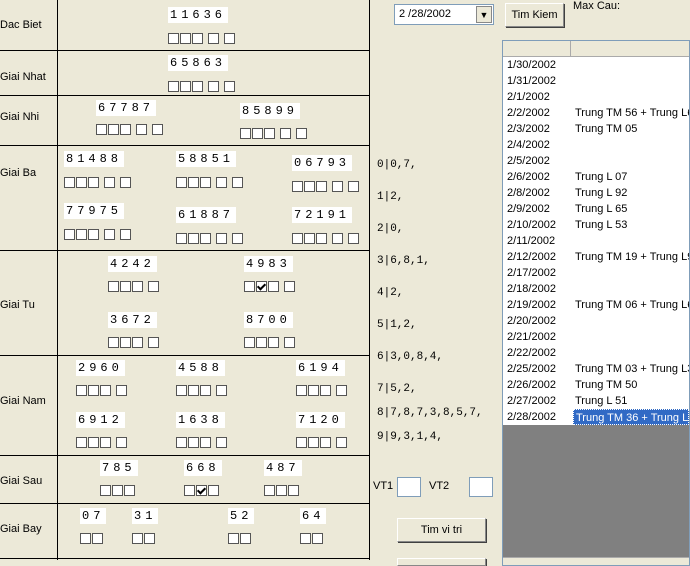  Describe the element at coordinates (441, 562) in the screenshot. I see `partial-button` at that location.